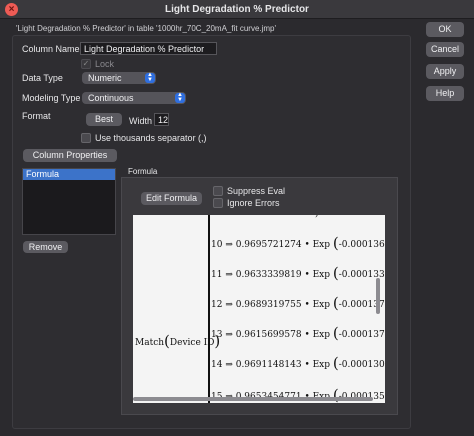 The width and height of the screenshot is (474, 436). What do you see at coordinates (218, 203) in the screenshot?
I see `ignore-errors-checkbox` at bounding box center [218, 203].